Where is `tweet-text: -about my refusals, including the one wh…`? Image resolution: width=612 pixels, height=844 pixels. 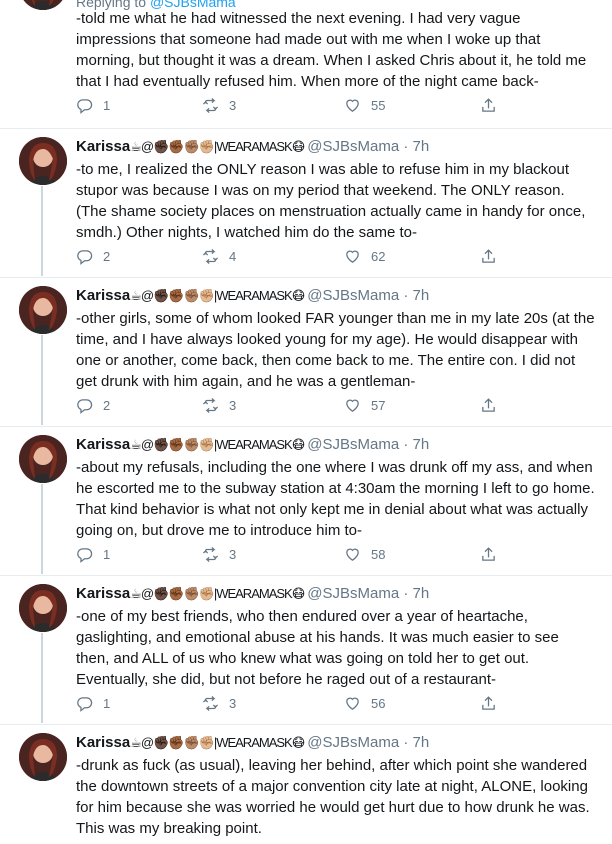
tweet-text: -about my refusals, including the one wh… is located at coordinates (337, 499).